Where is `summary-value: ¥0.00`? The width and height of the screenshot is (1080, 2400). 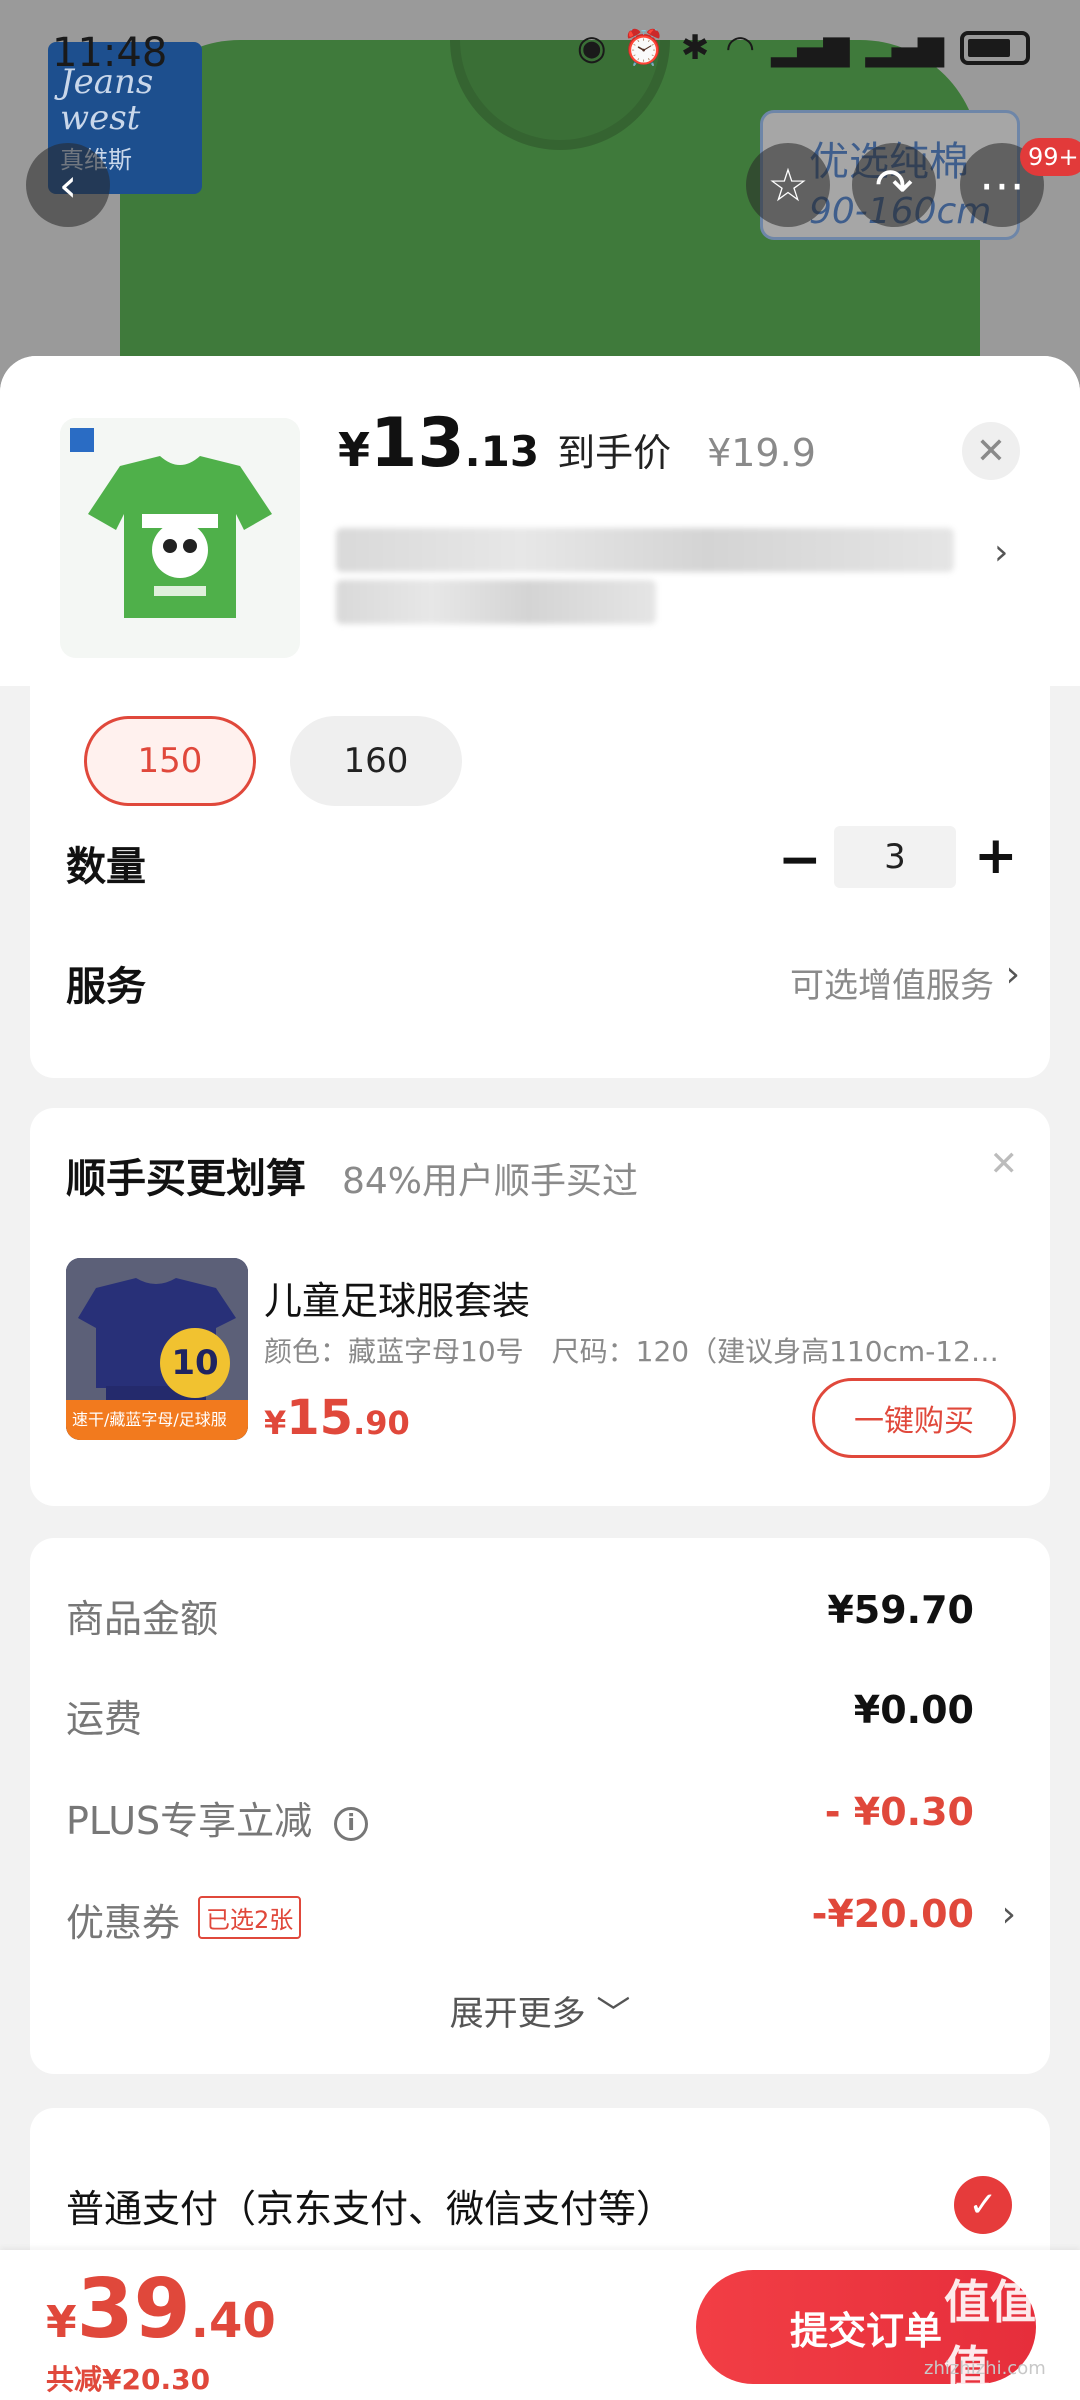 summary-value: ¥0.00 is located at coordinates (913, 1710).